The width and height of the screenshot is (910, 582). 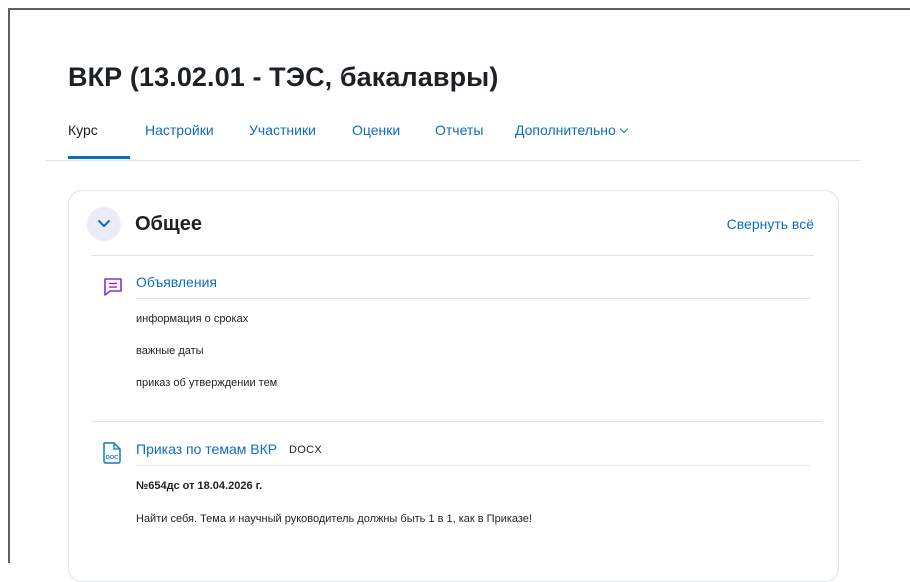 What do you see at coordinates (192, 319) in the screenshot?
I see `activity-description-line: информация о сроках` at bounding box center [192, 319].